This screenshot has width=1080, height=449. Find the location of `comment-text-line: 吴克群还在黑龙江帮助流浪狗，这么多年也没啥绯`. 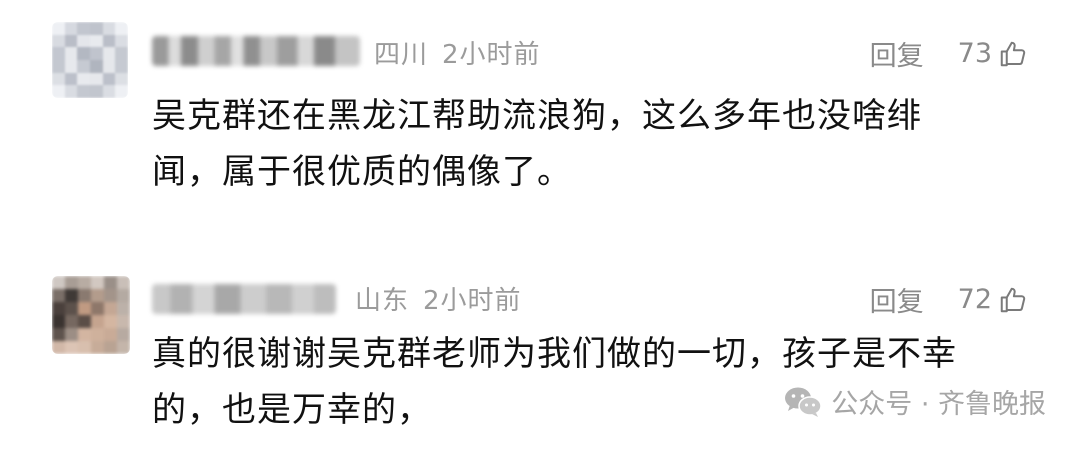

comment-text-line: 吴克群还在黑龙江帮助流浪狗，这么多年也没啥绯 is located at coordinates (537, 116).